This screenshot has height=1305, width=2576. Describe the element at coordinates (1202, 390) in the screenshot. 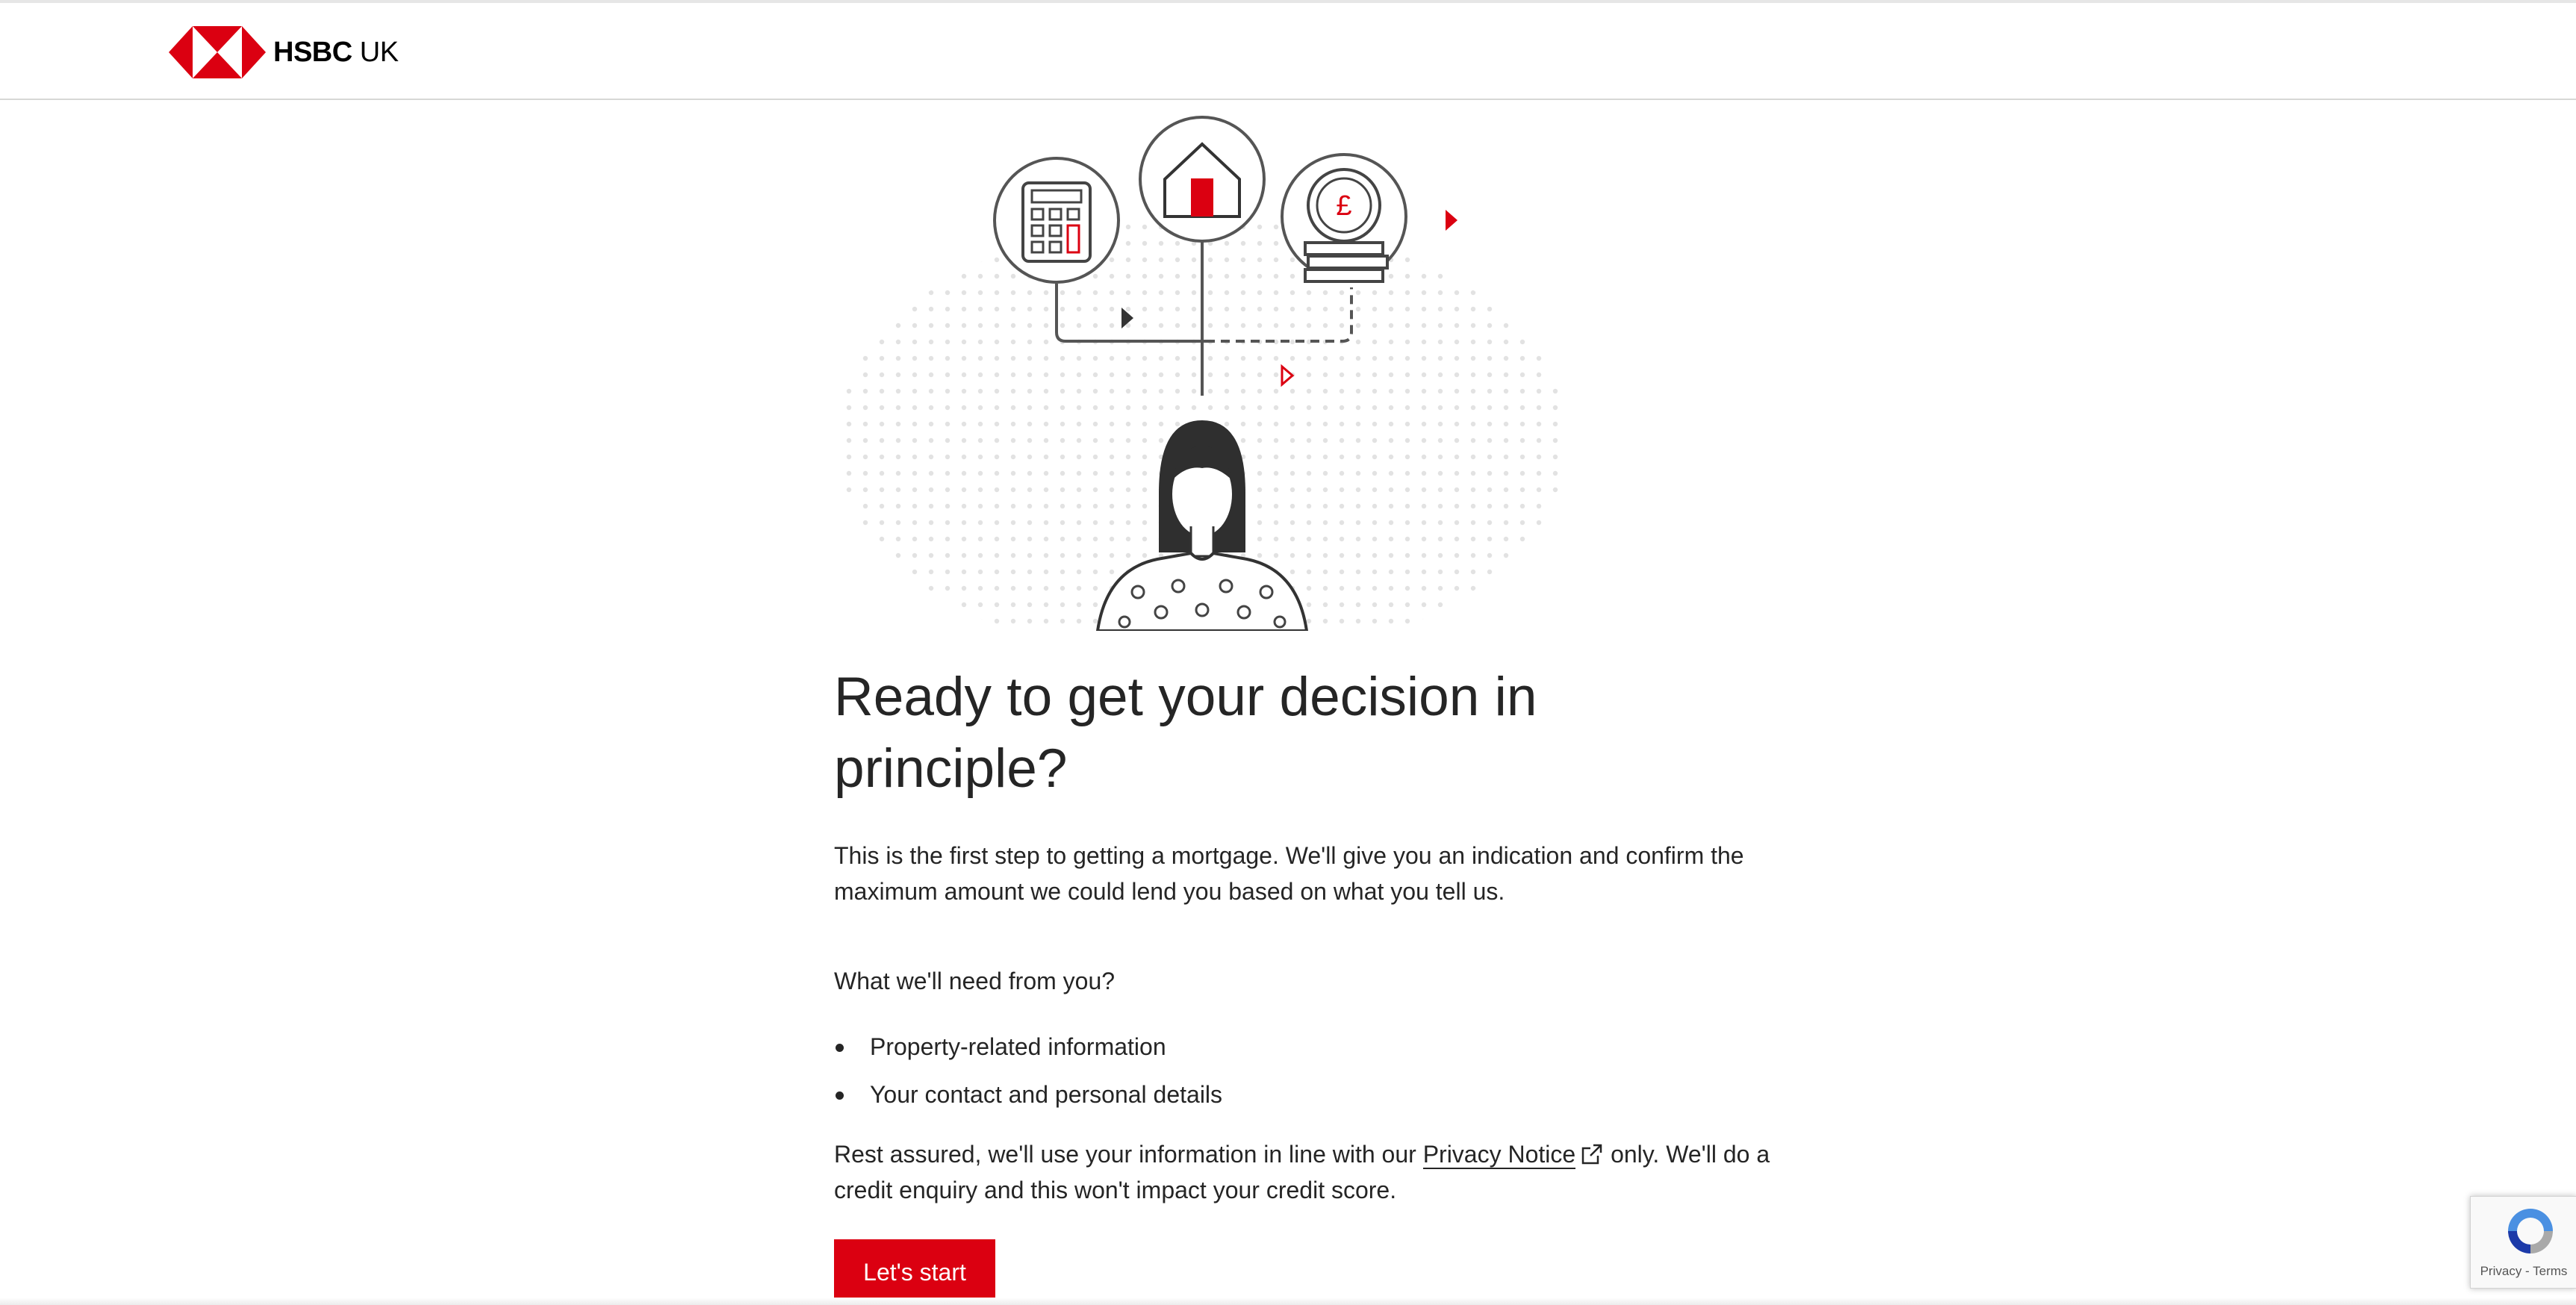

I see `illustration-graphic: £` at that location.